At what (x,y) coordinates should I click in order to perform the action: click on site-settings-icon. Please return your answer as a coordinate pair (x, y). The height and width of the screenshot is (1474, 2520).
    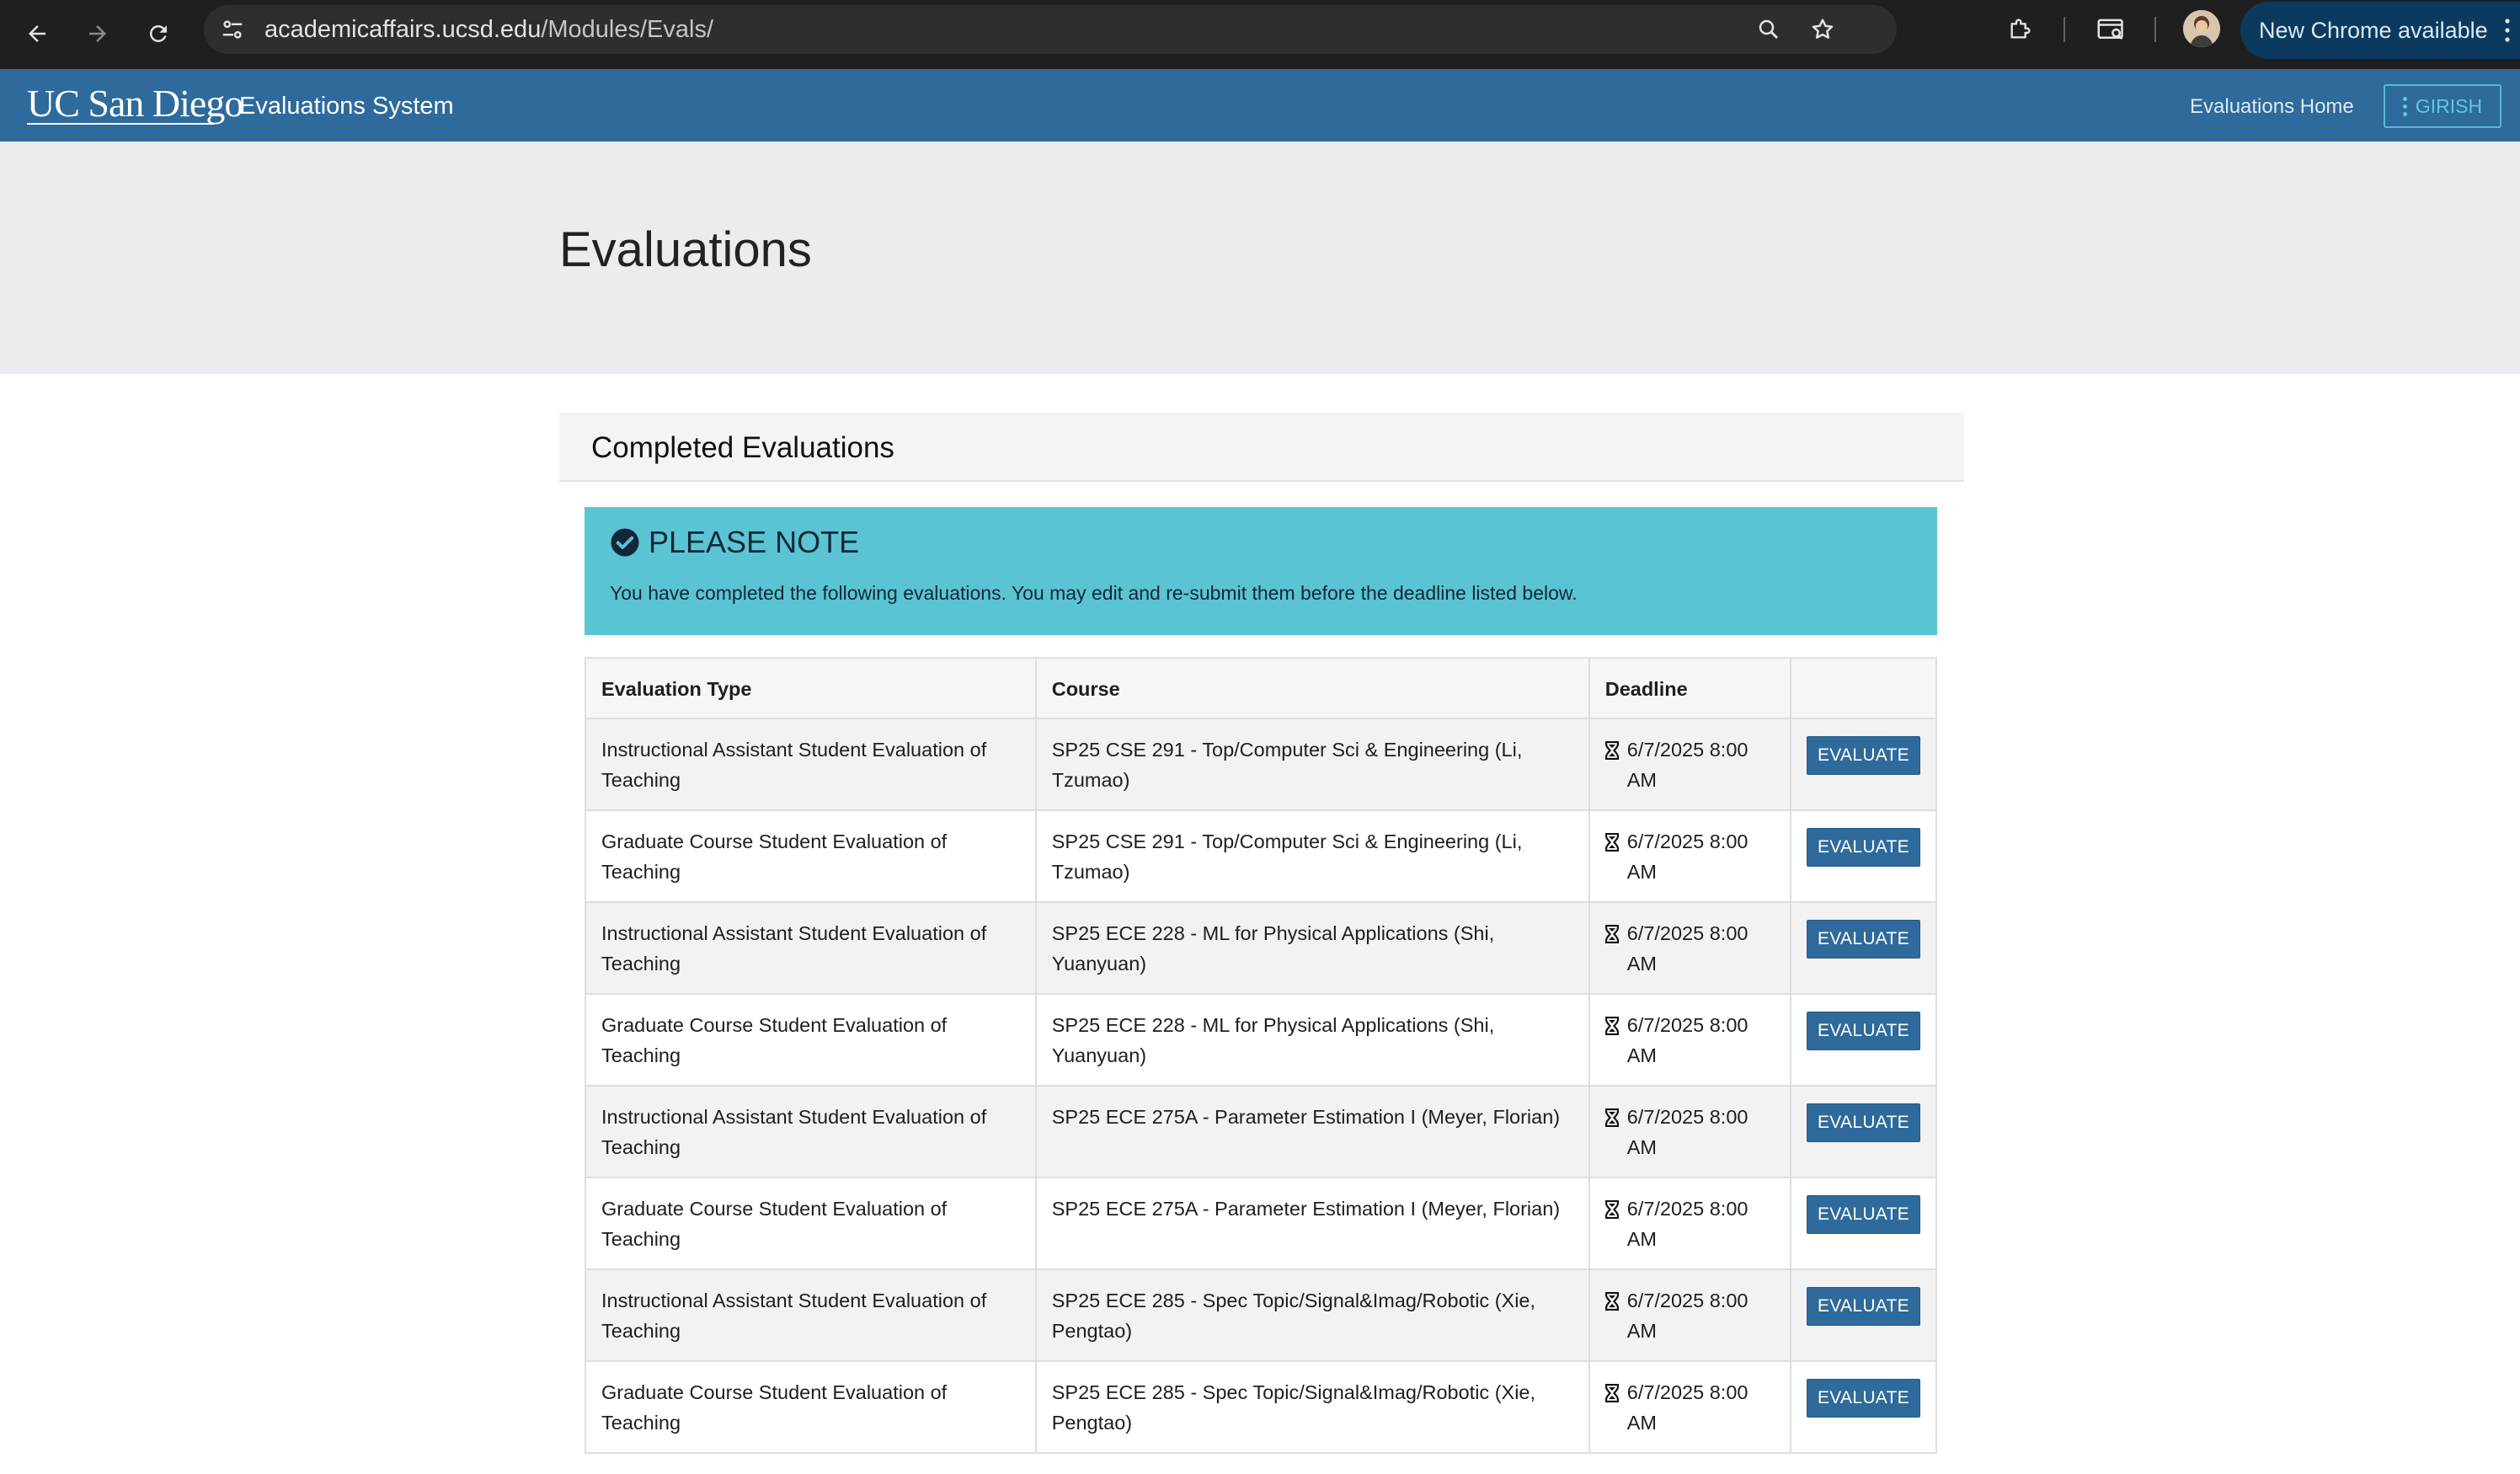
    Looking at the image, I should click on (232, 29).